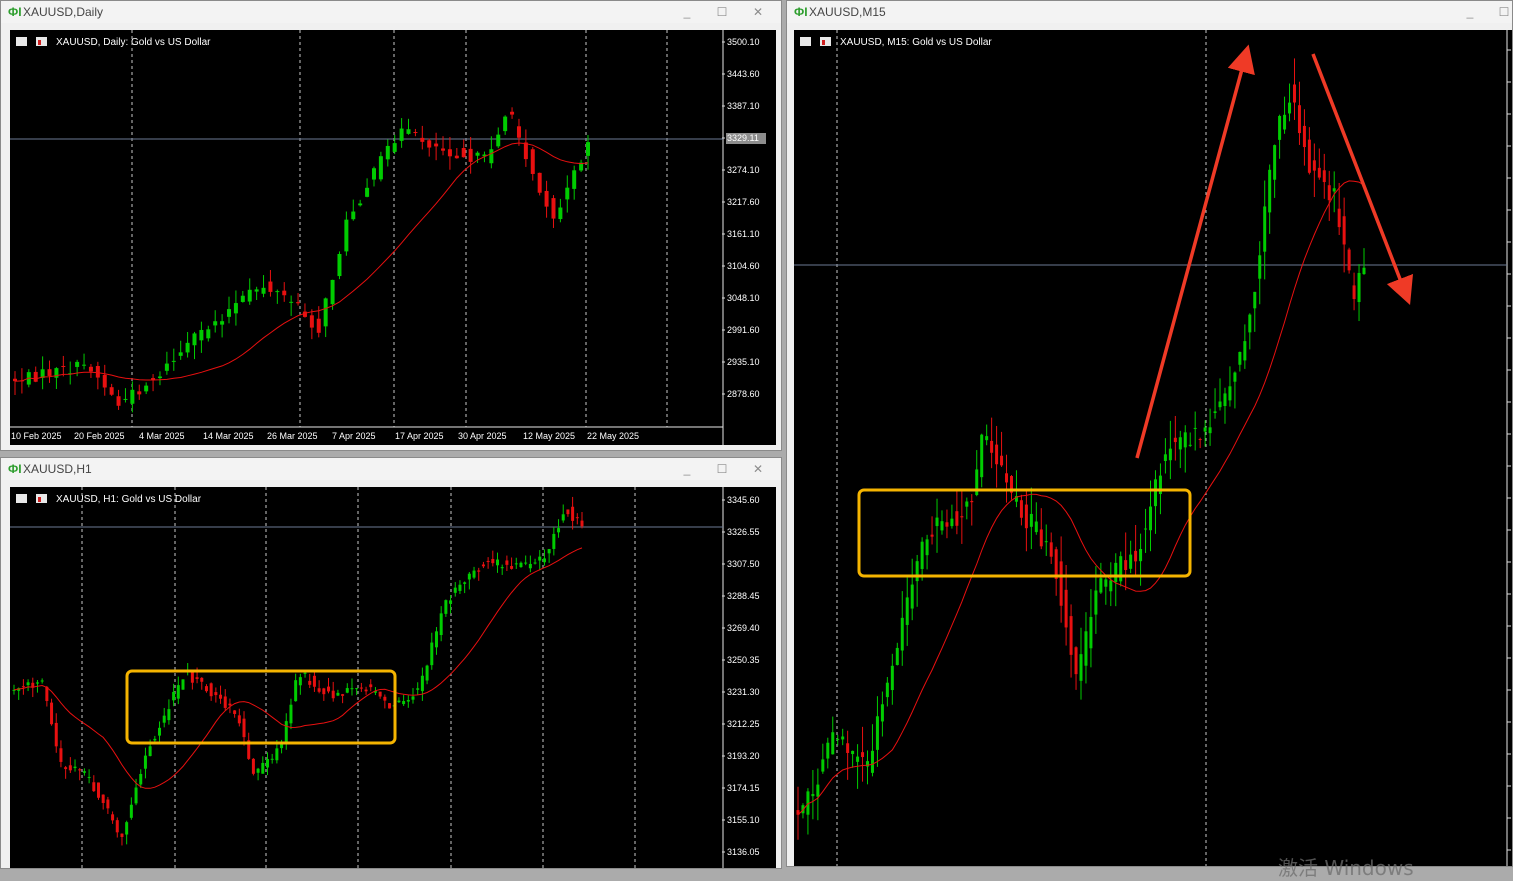  I want to click on price-axis-label: 3193.20, so click(743, 756).